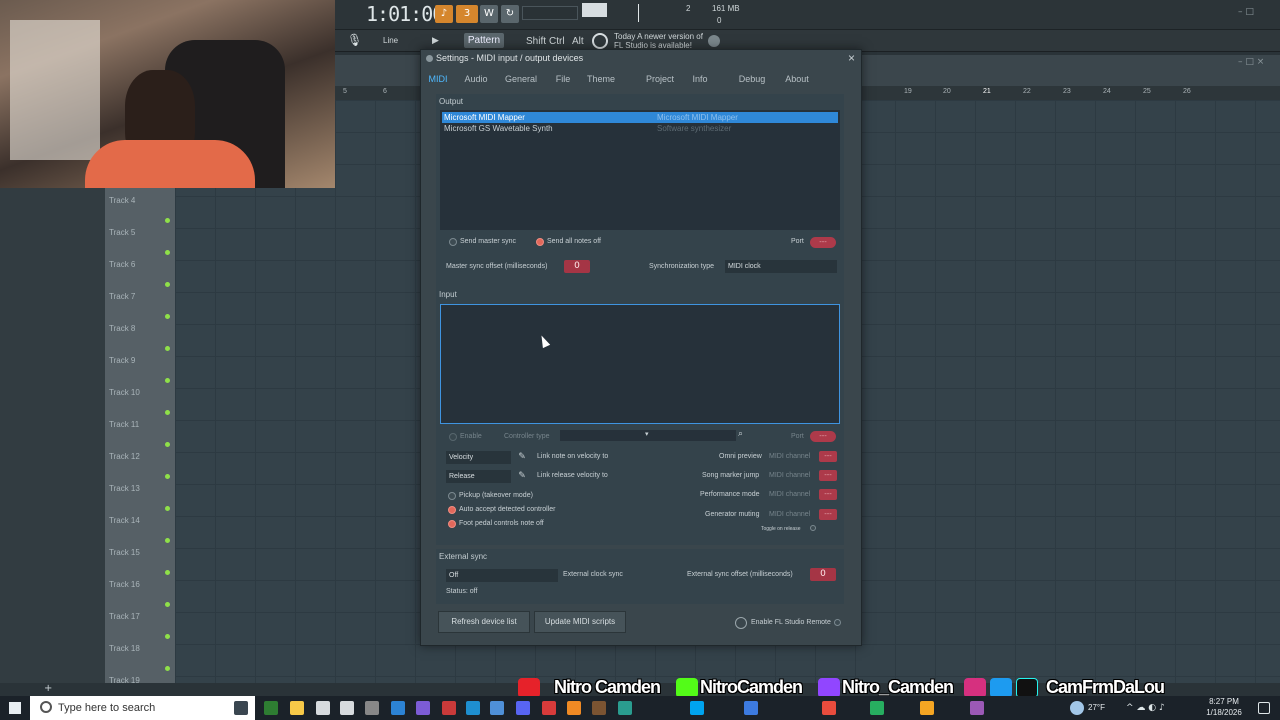  Describe the element at coordinates (1264, 708) in the screenshot. I see `notifications-icon` at that location.